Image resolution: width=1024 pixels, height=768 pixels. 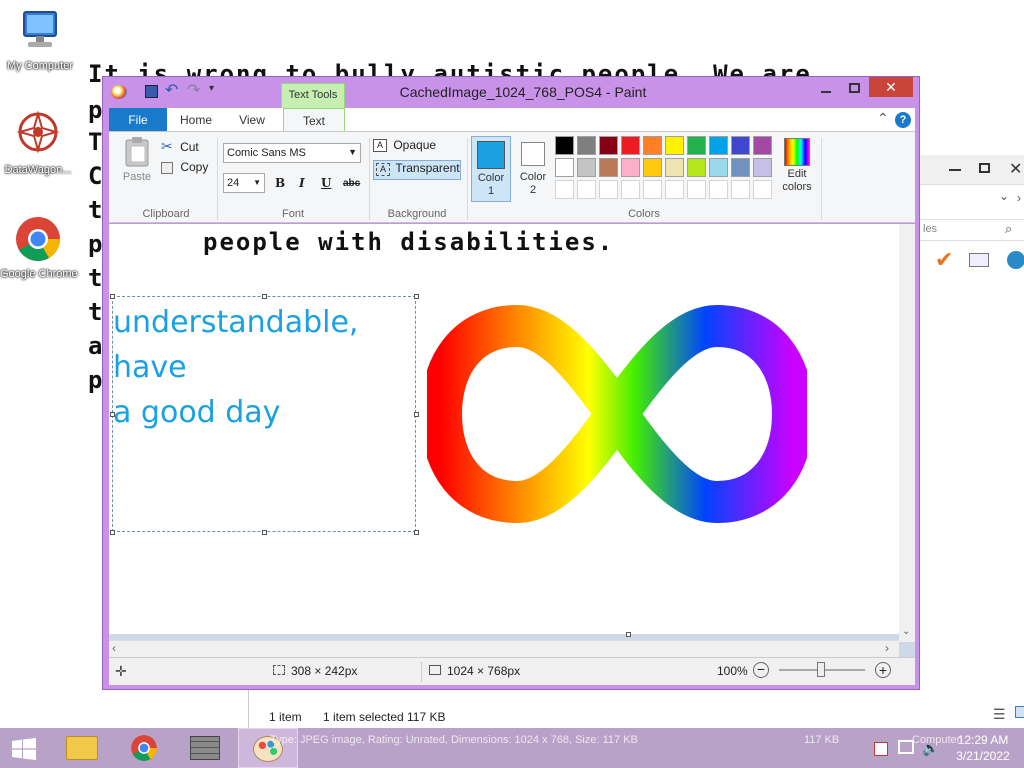 I want to click on scroll-right-icon: ›, so click(x=887, y=648).